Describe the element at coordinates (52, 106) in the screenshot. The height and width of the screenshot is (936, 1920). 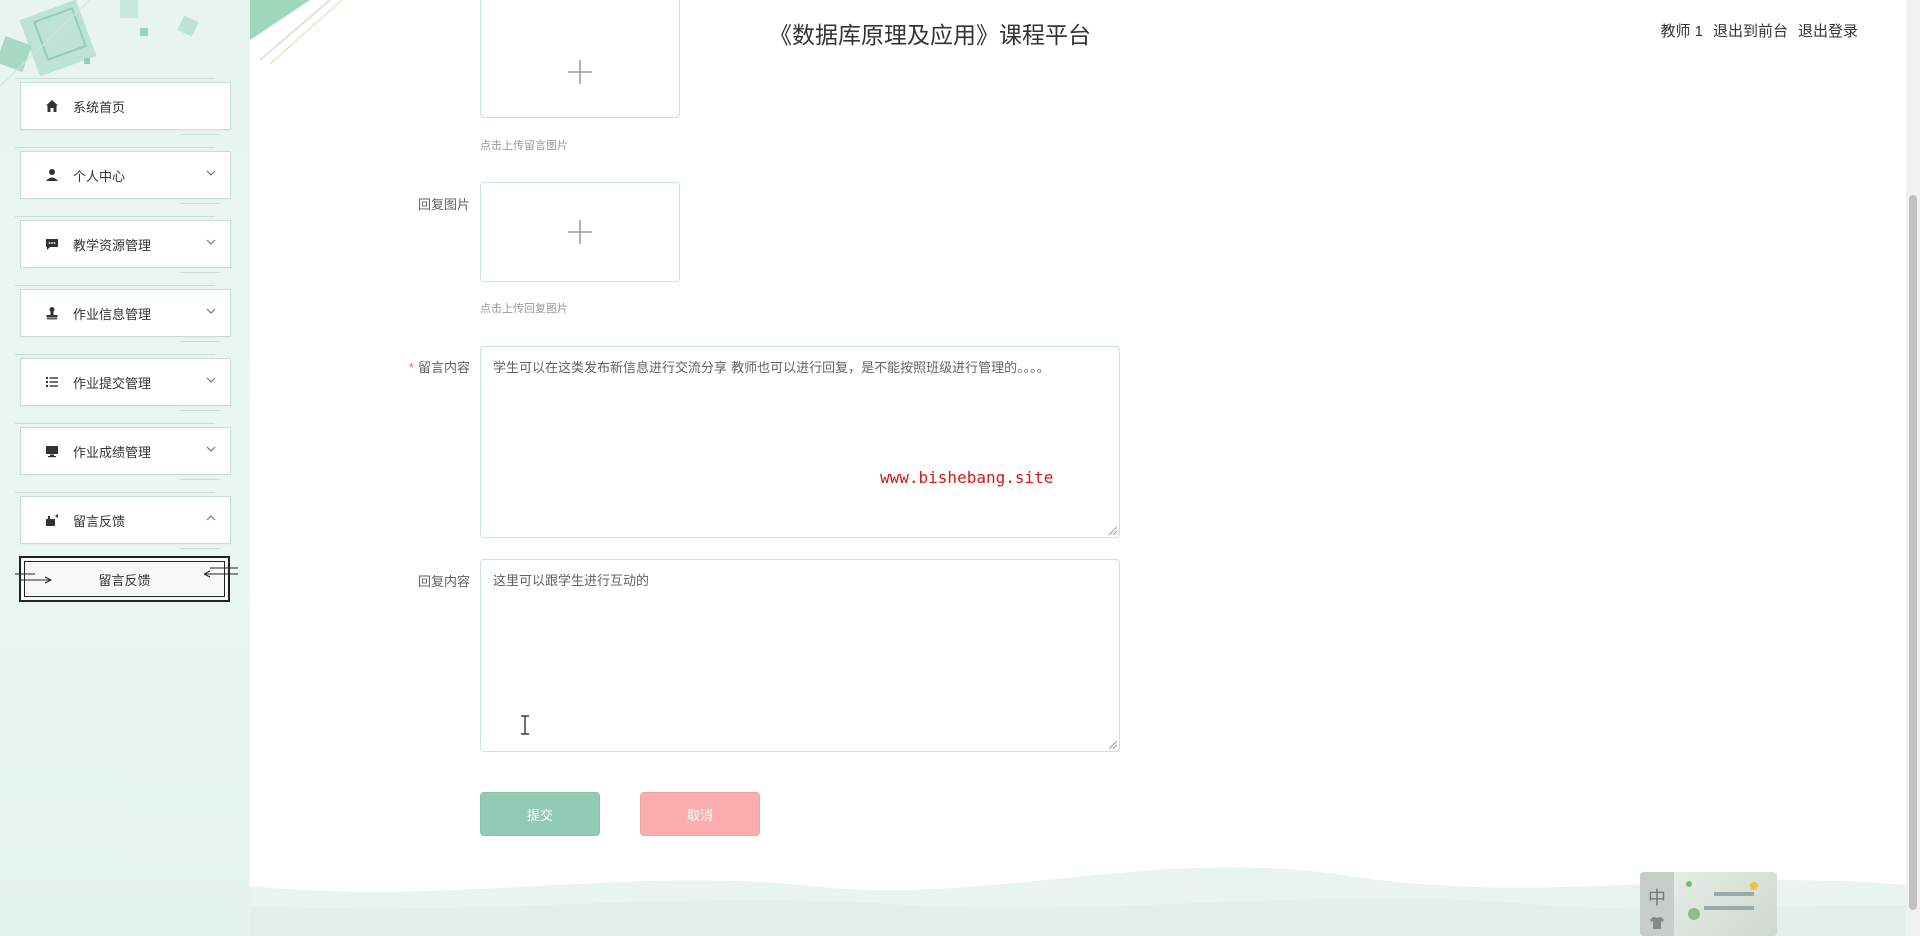
I see `home-icon` at that location.